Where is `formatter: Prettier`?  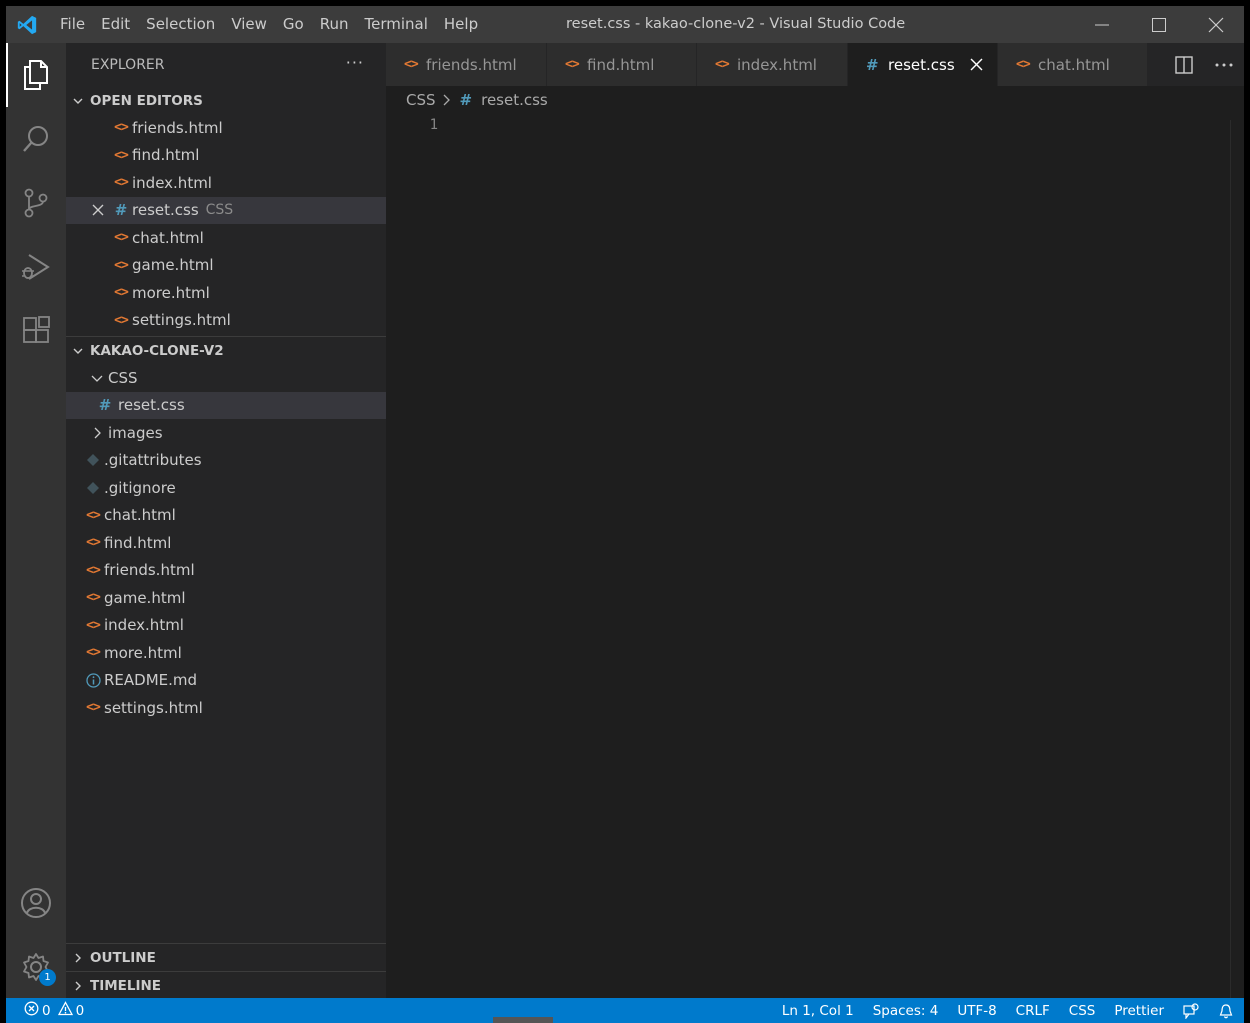 formatter: Prettier is located at coordinates (1139, 1011).